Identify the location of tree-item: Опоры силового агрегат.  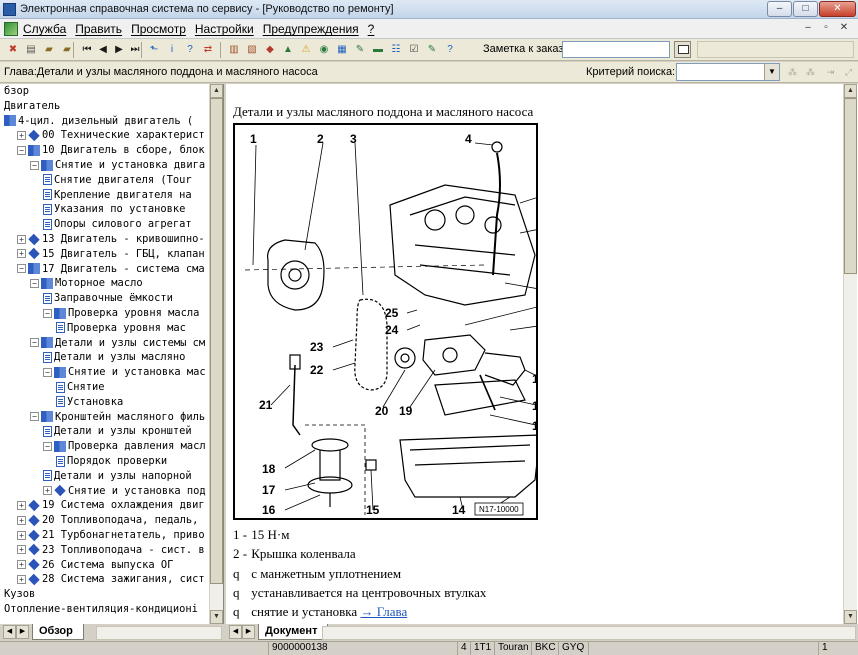
(117, 224).